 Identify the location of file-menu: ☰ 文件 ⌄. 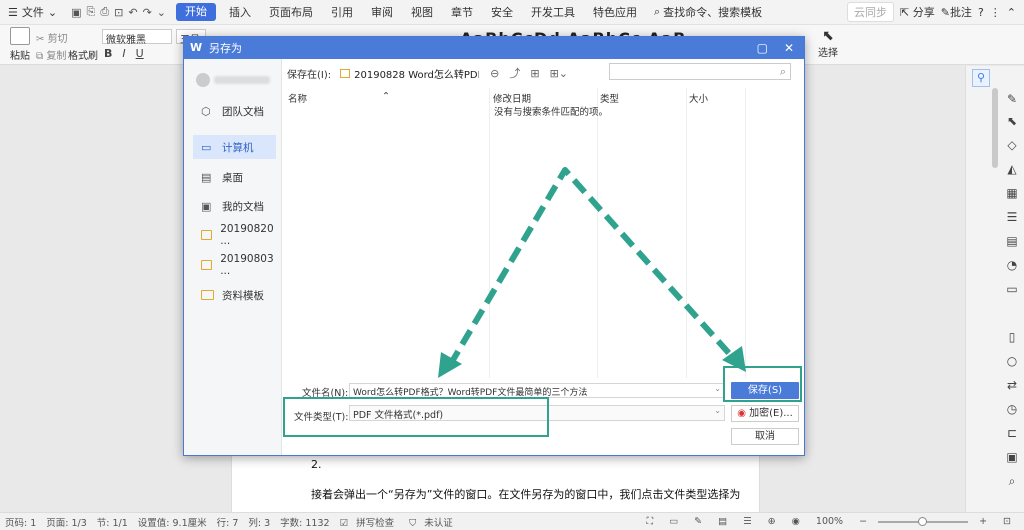
(32, 12).